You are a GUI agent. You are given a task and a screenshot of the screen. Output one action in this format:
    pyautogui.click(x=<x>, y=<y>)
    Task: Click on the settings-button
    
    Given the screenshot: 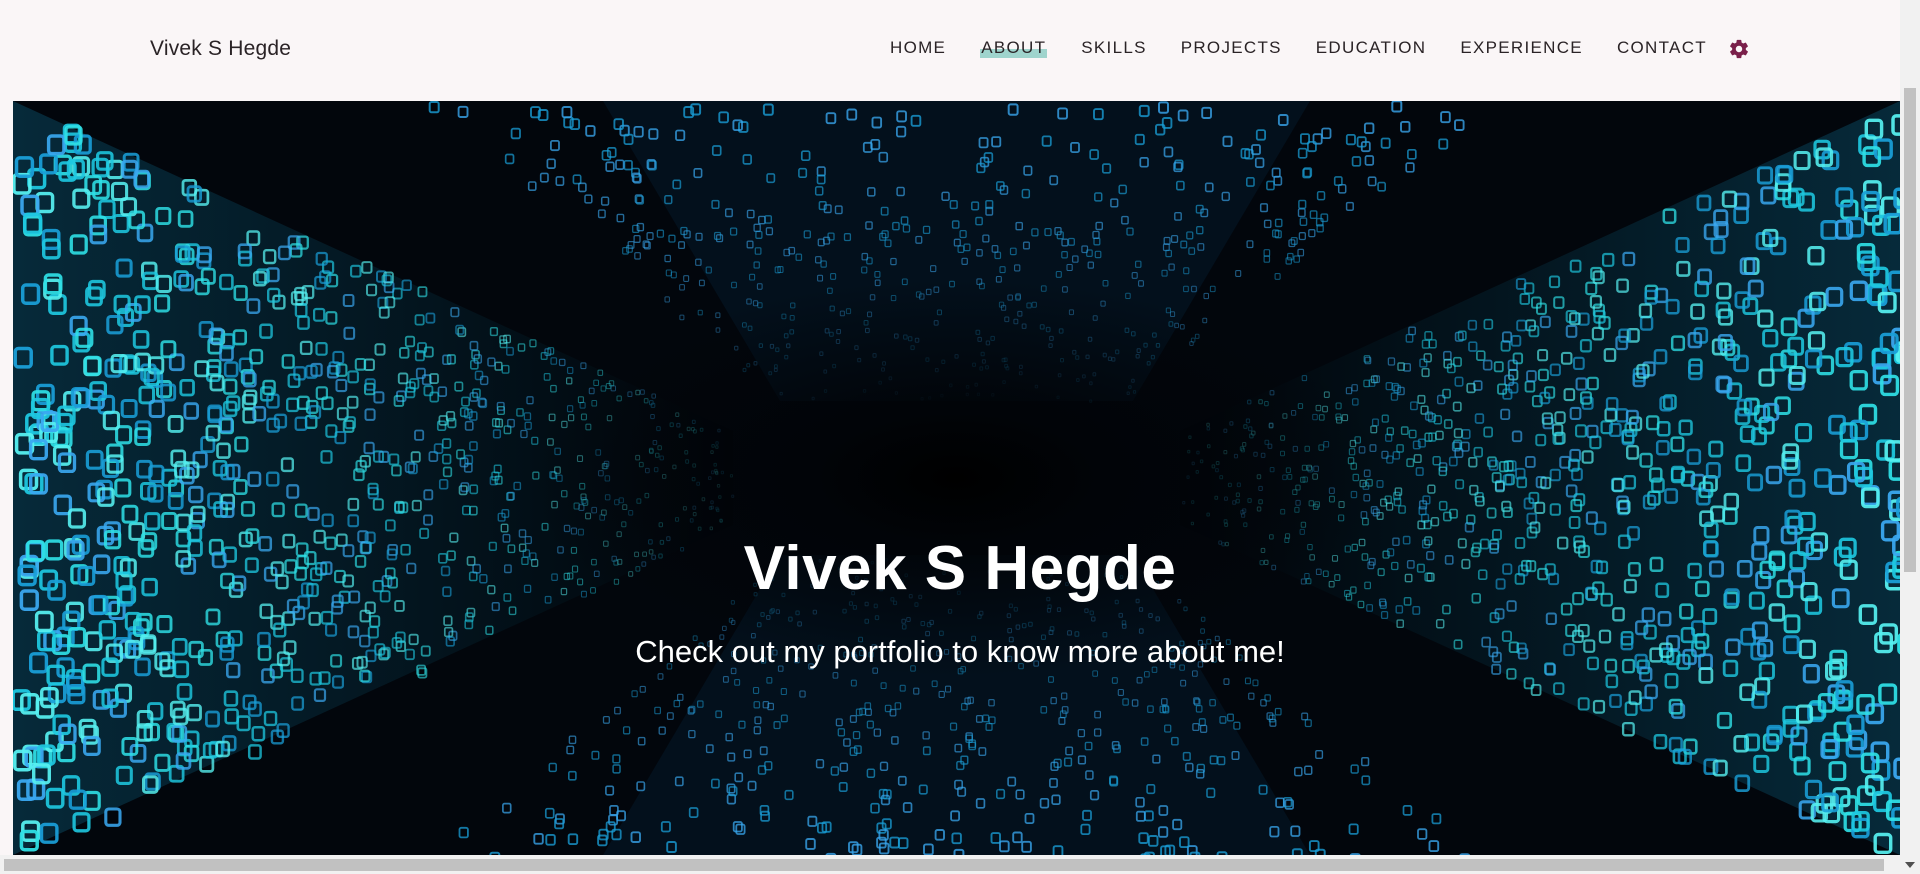 What is the action you would take?
    pyautogui.click(x=1739, y=49)
    